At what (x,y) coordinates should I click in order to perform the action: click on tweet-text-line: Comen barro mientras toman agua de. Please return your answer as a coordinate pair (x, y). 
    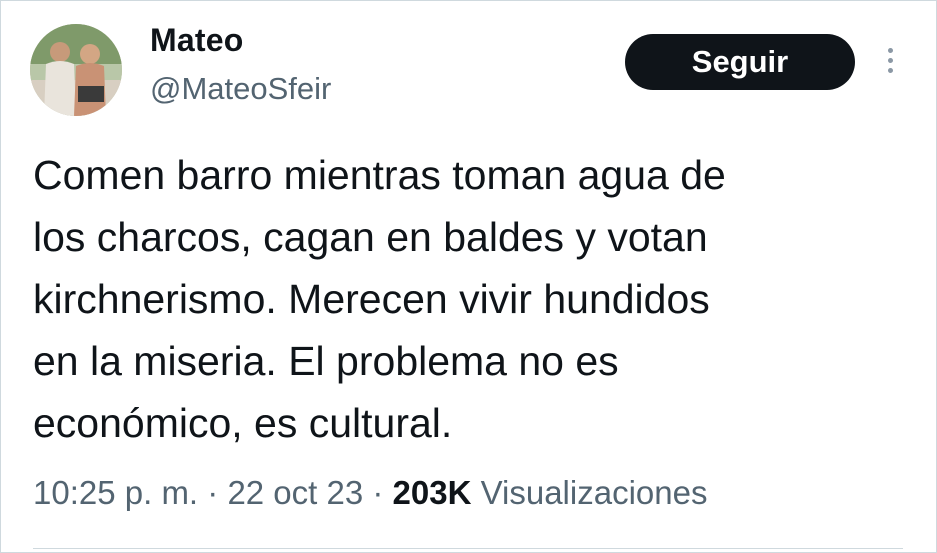
    Looking at the image, I should click on (379, 175).